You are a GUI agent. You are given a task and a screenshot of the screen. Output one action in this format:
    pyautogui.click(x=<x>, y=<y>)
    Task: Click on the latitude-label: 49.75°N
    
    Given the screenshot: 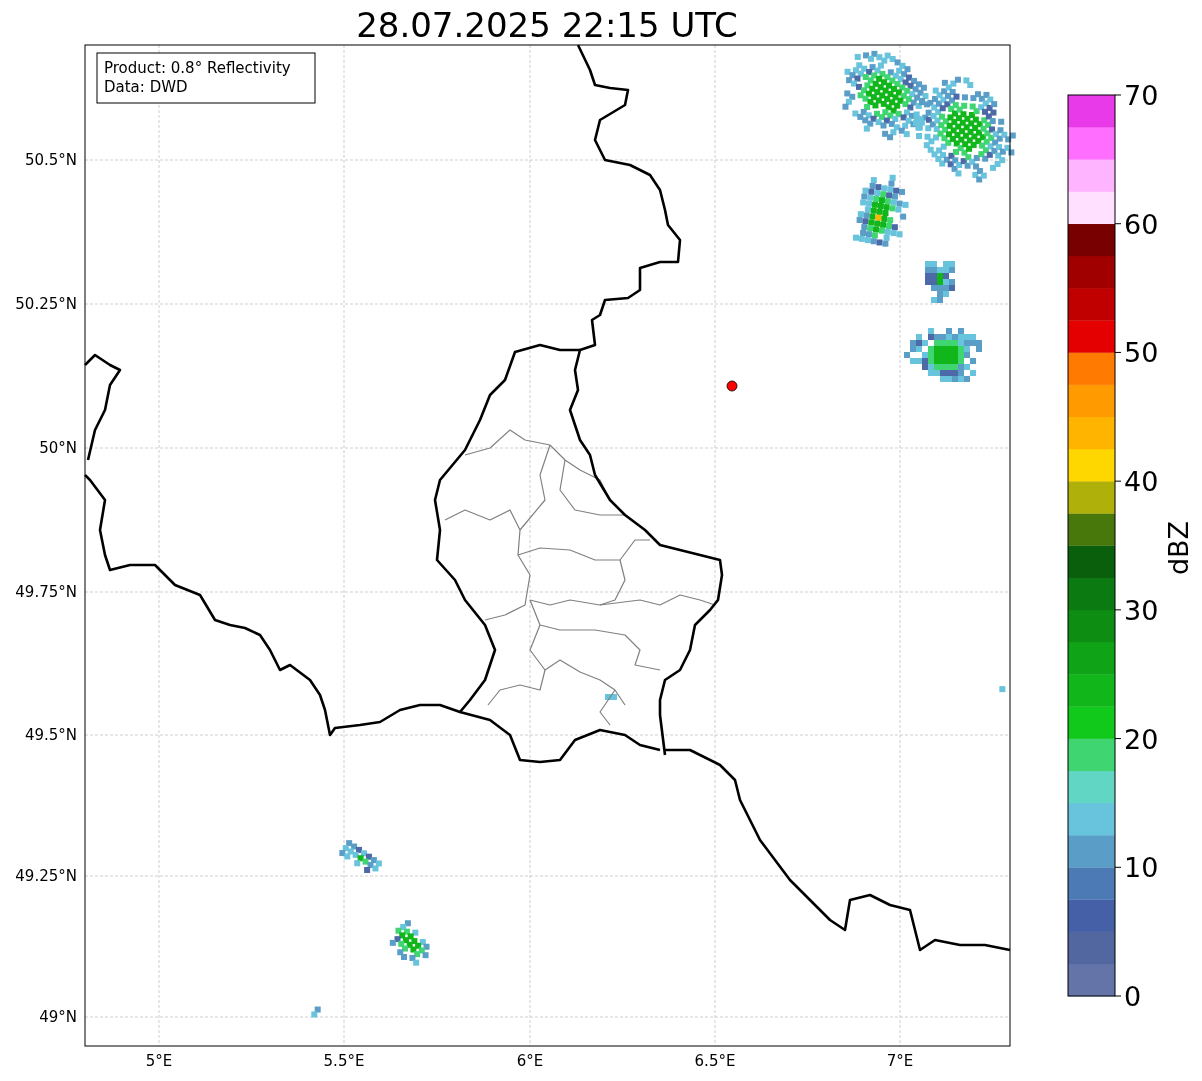 What is the action you would take?
    pyautogui.click(x=46, y=592)
    